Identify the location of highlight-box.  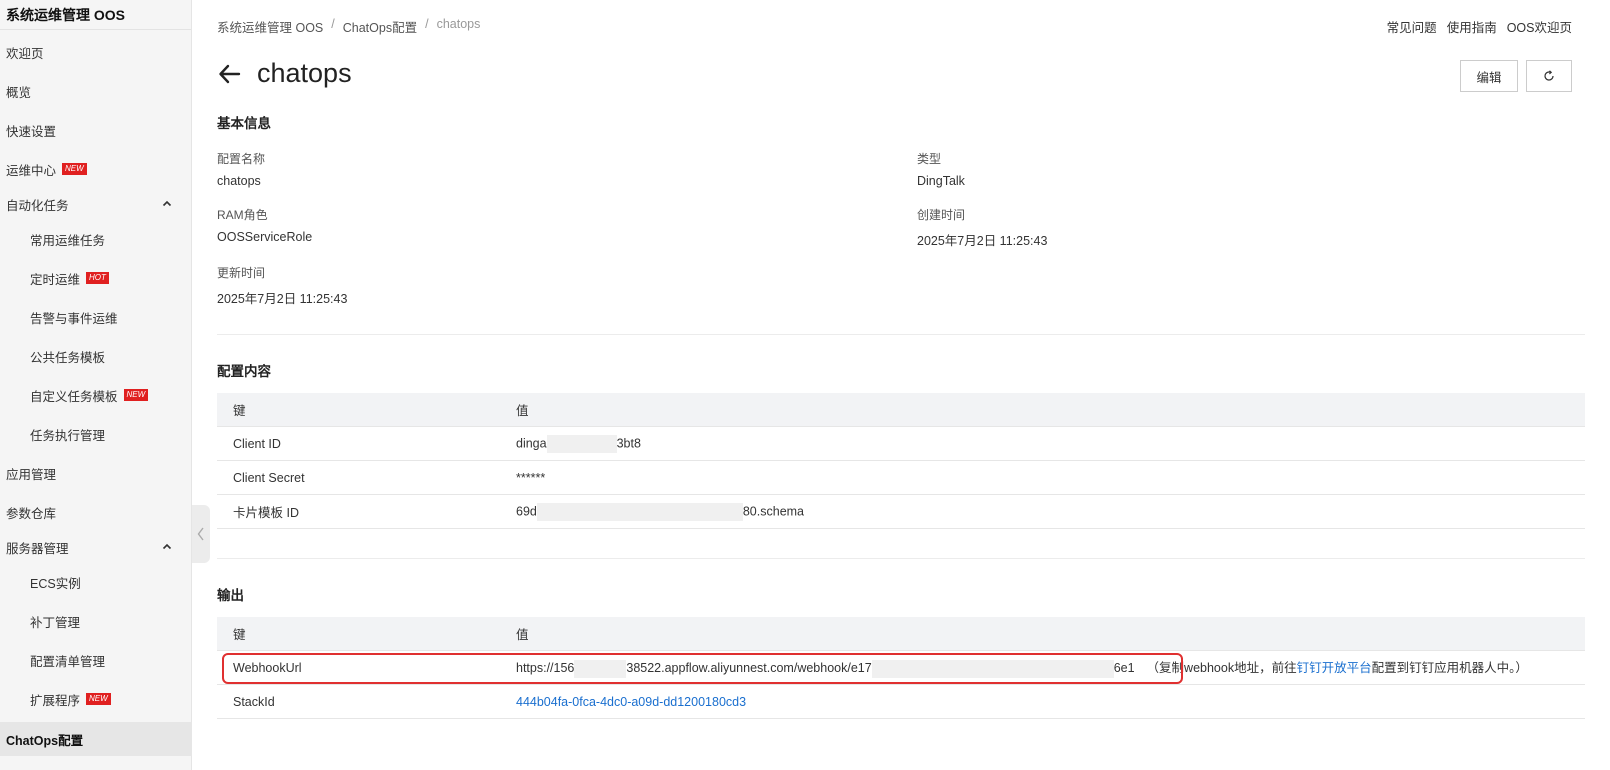
(702, 668).